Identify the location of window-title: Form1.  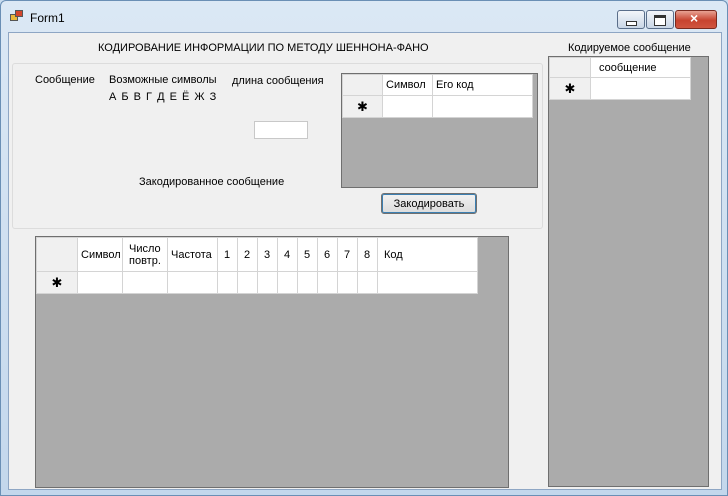
(47, 18).